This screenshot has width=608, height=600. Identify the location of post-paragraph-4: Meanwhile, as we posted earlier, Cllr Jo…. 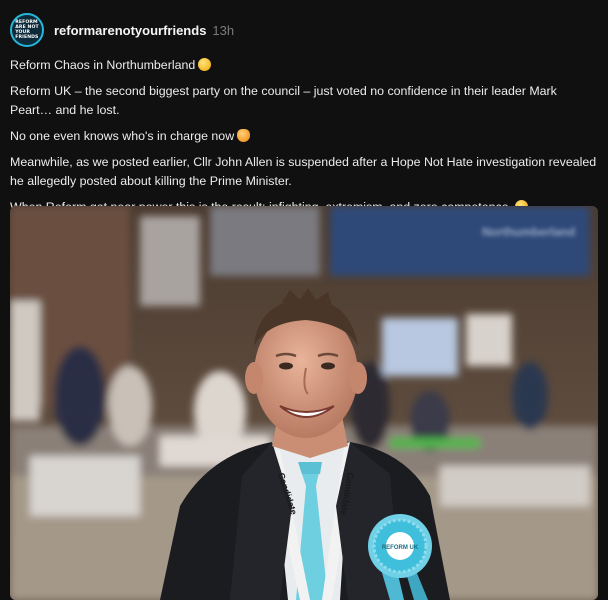
(303, 171).